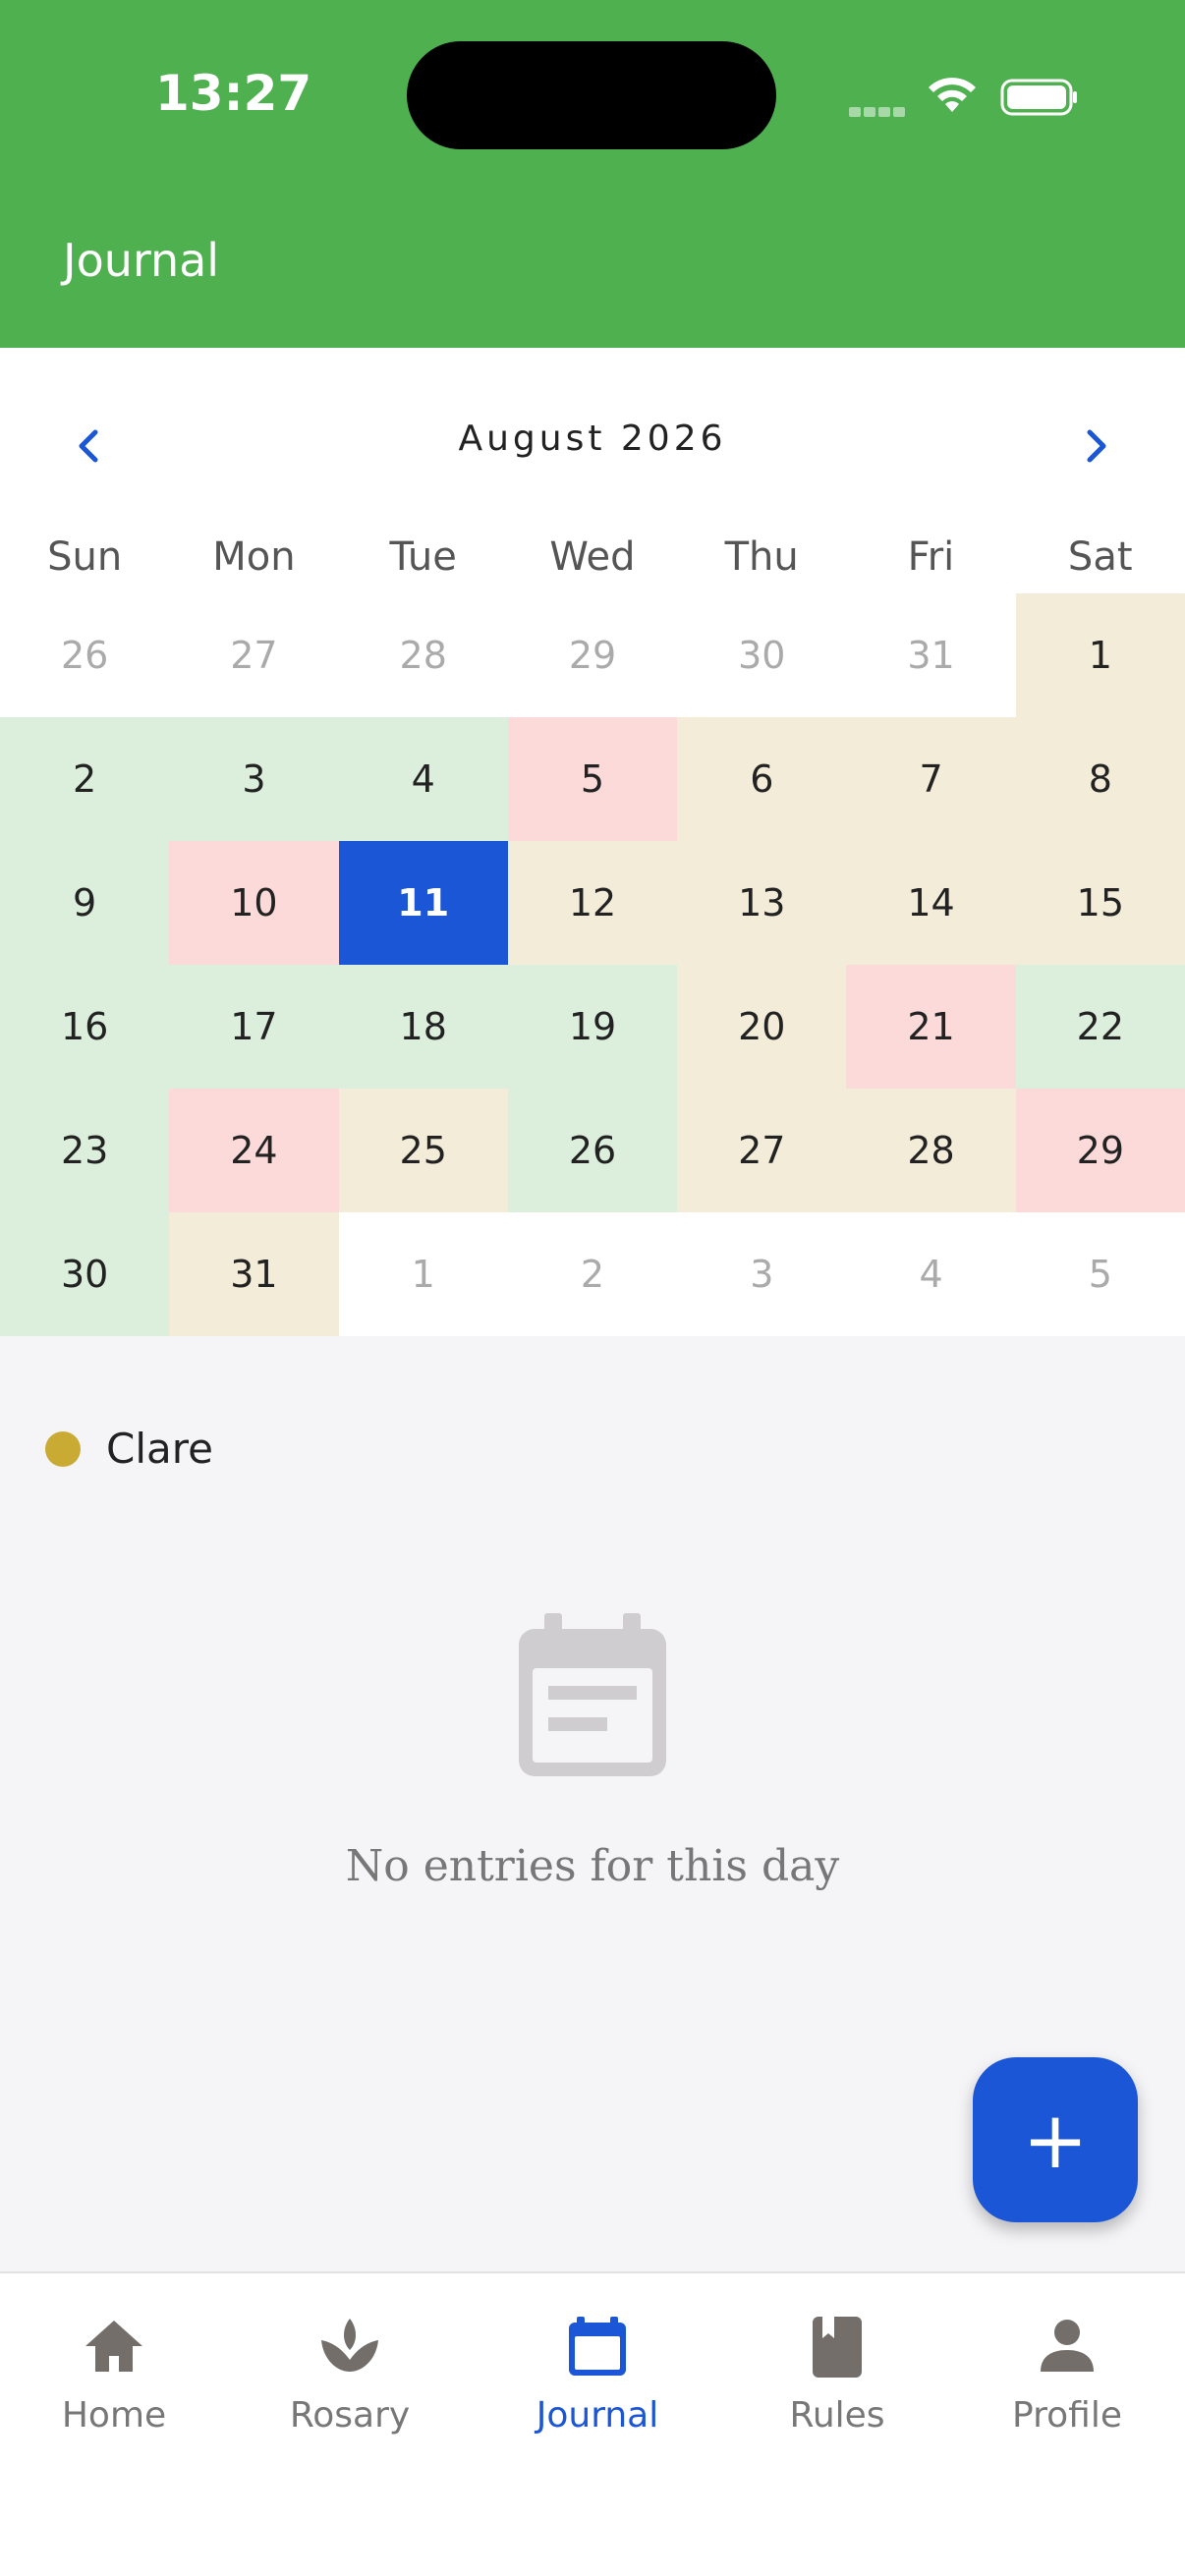  I want to click on app-header: 13:27 Journal, so click(592, 174).